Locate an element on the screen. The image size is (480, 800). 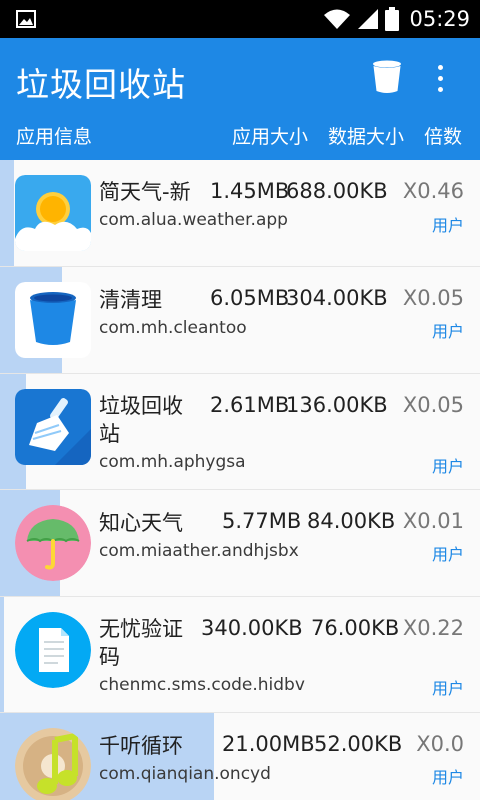
trash-icon is located at coordinates (387, 77).